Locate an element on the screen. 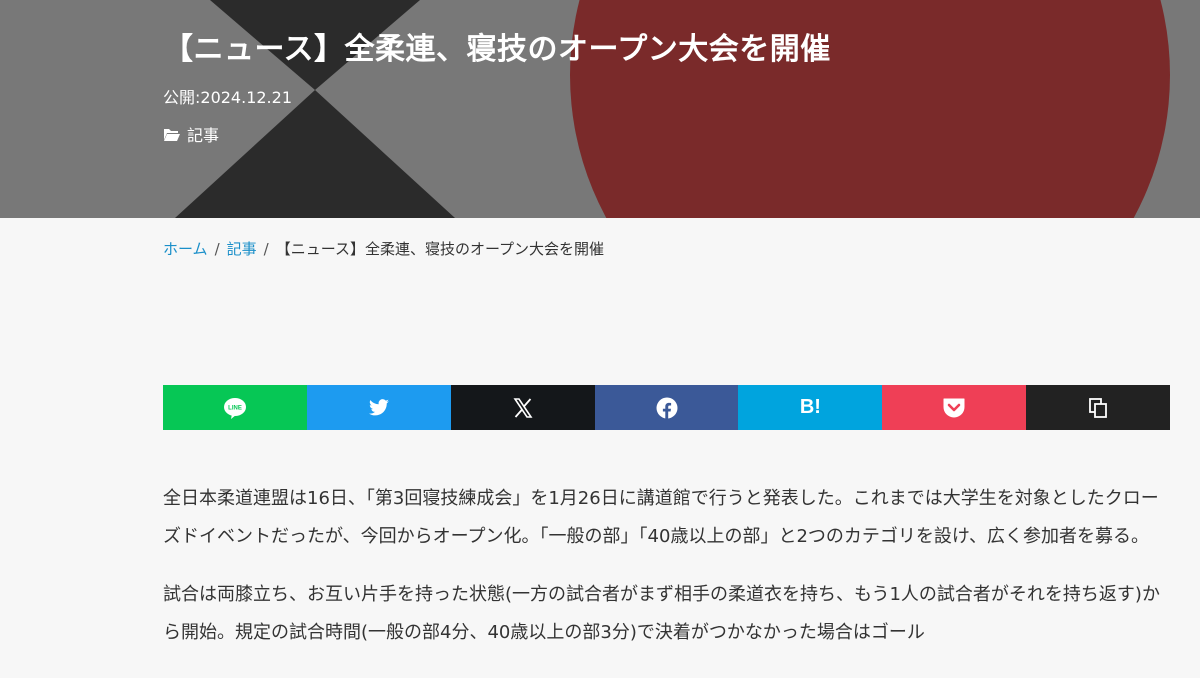 This screenshot has width=1200, height=678. line-icon: LINE is located at coordinates (235, 408).